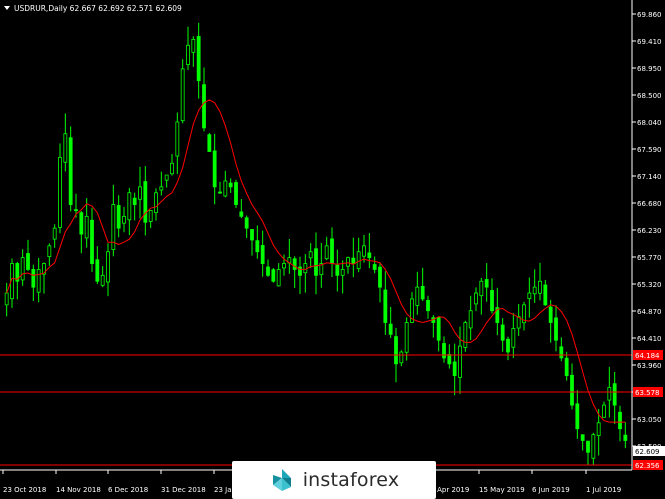 This screenshot has width=665, height=499. Describe the element at coordinates (351, 480) in the screenshot. I see `logo-text: instaforex` at that location.